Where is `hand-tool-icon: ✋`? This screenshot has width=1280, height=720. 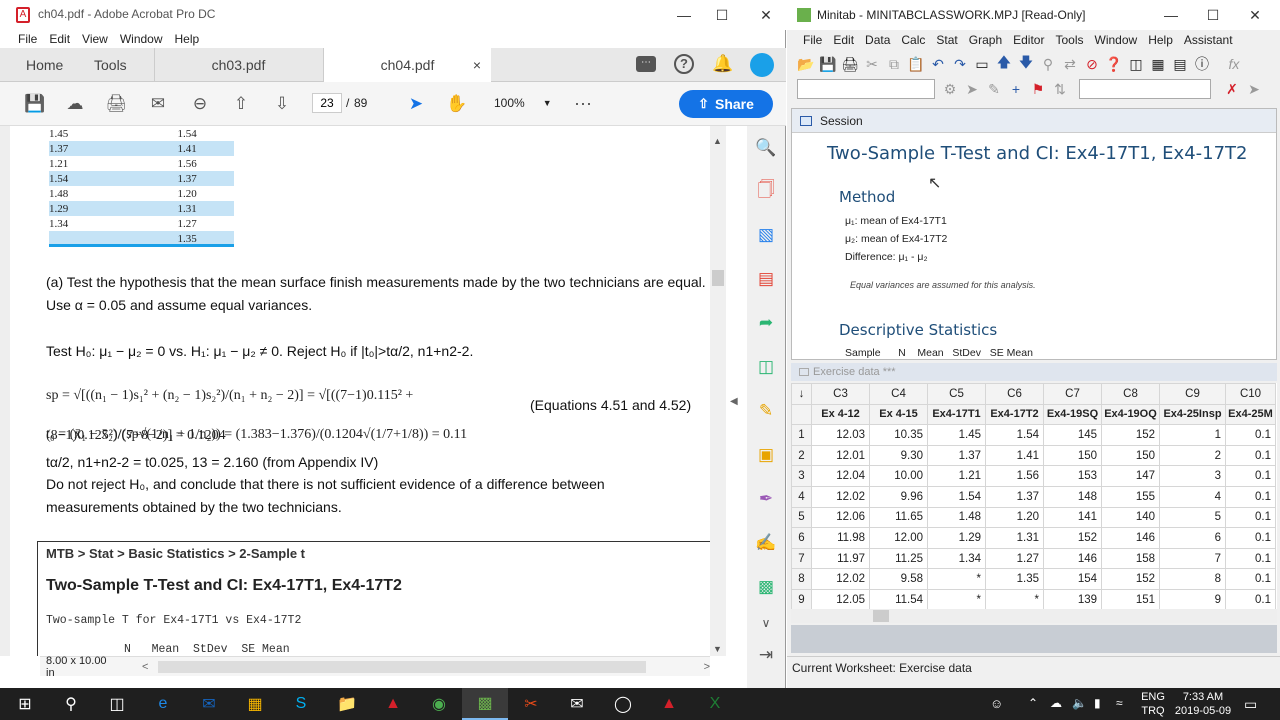
hand-tool-icon: ✋ is located at coordinates (457, 104).